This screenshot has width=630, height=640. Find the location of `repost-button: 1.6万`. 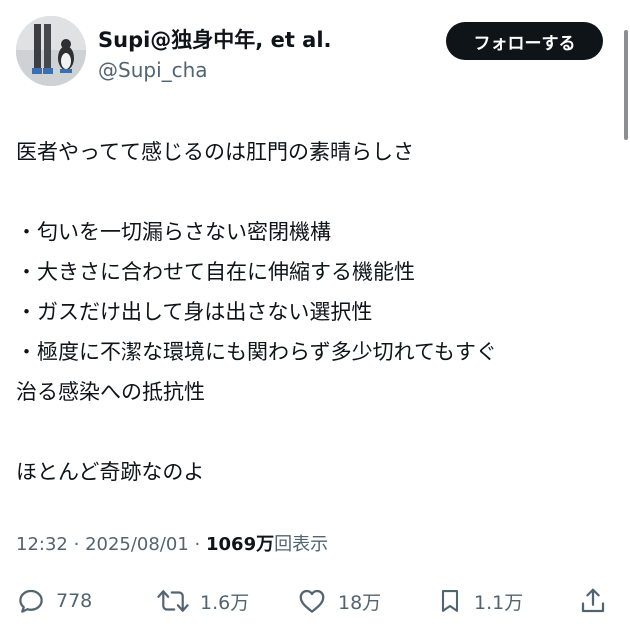

repost-button: 1.6万 is located at coordinates (202, 601).